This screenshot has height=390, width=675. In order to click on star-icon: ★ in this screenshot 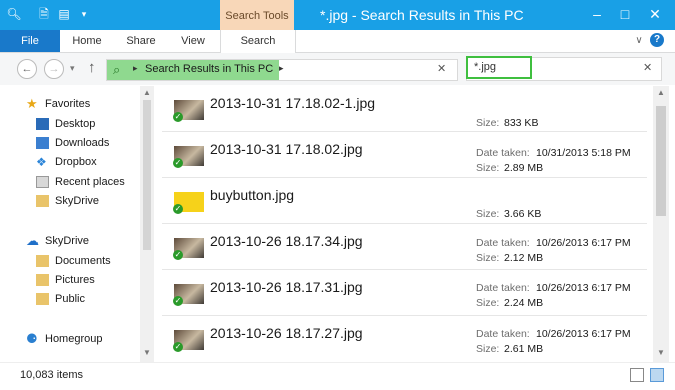, I will do `click(32, 103)`.